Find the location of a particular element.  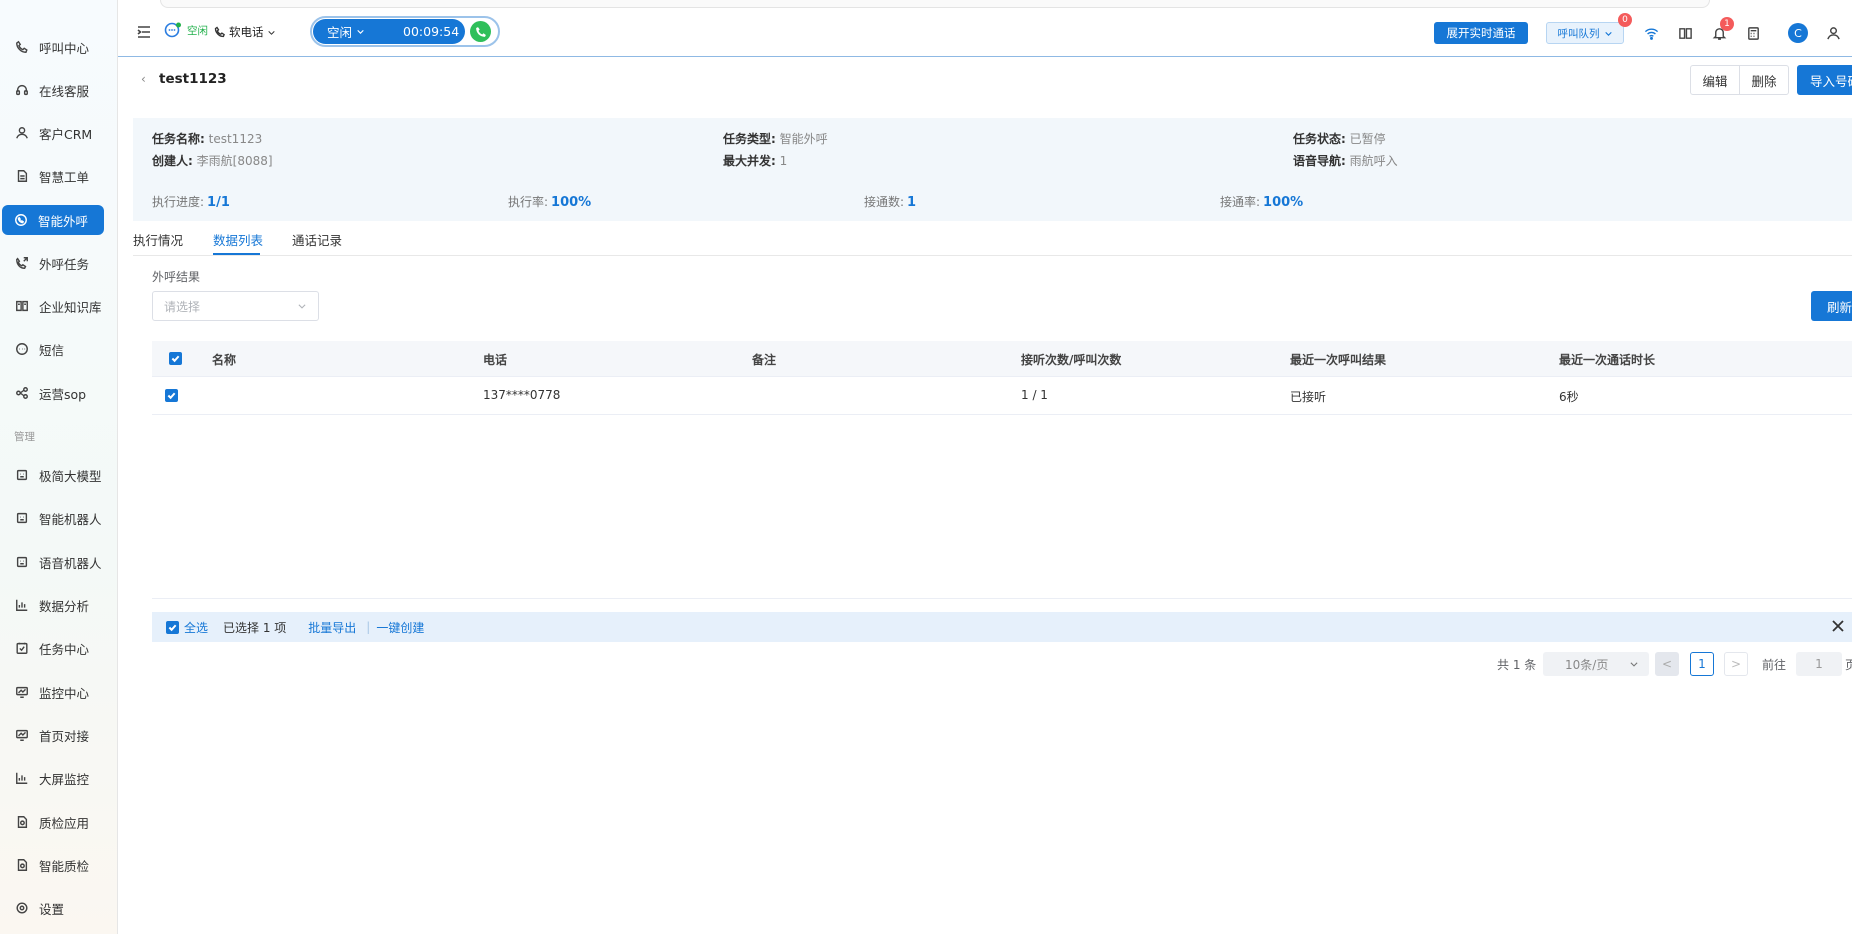

stat-value: 1/1 is located at coordinates (218, 202).